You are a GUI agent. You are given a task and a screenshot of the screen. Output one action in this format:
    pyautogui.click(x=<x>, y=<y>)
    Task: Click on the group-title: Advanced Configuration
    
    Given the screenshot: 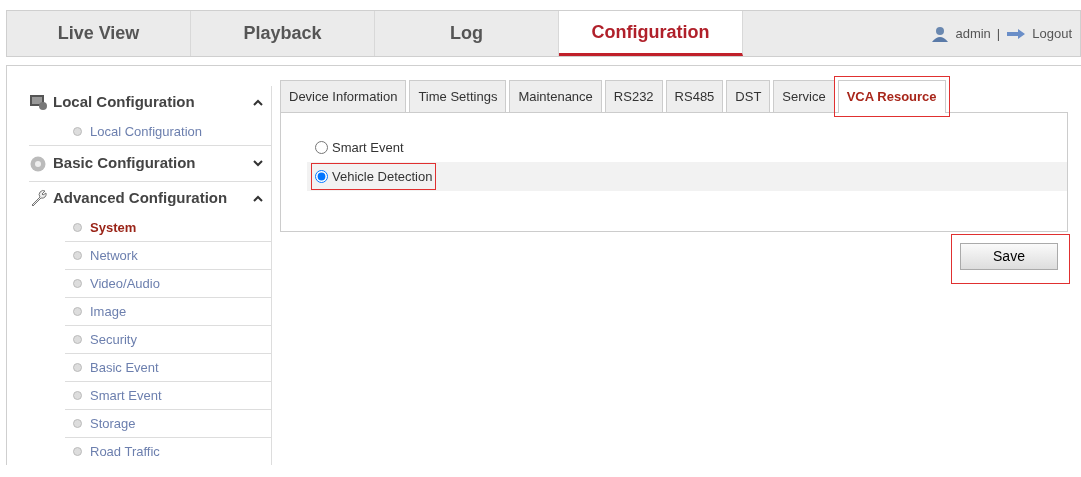 What is the action you would take?
    pyautogui.click(x=150, y=198)
    